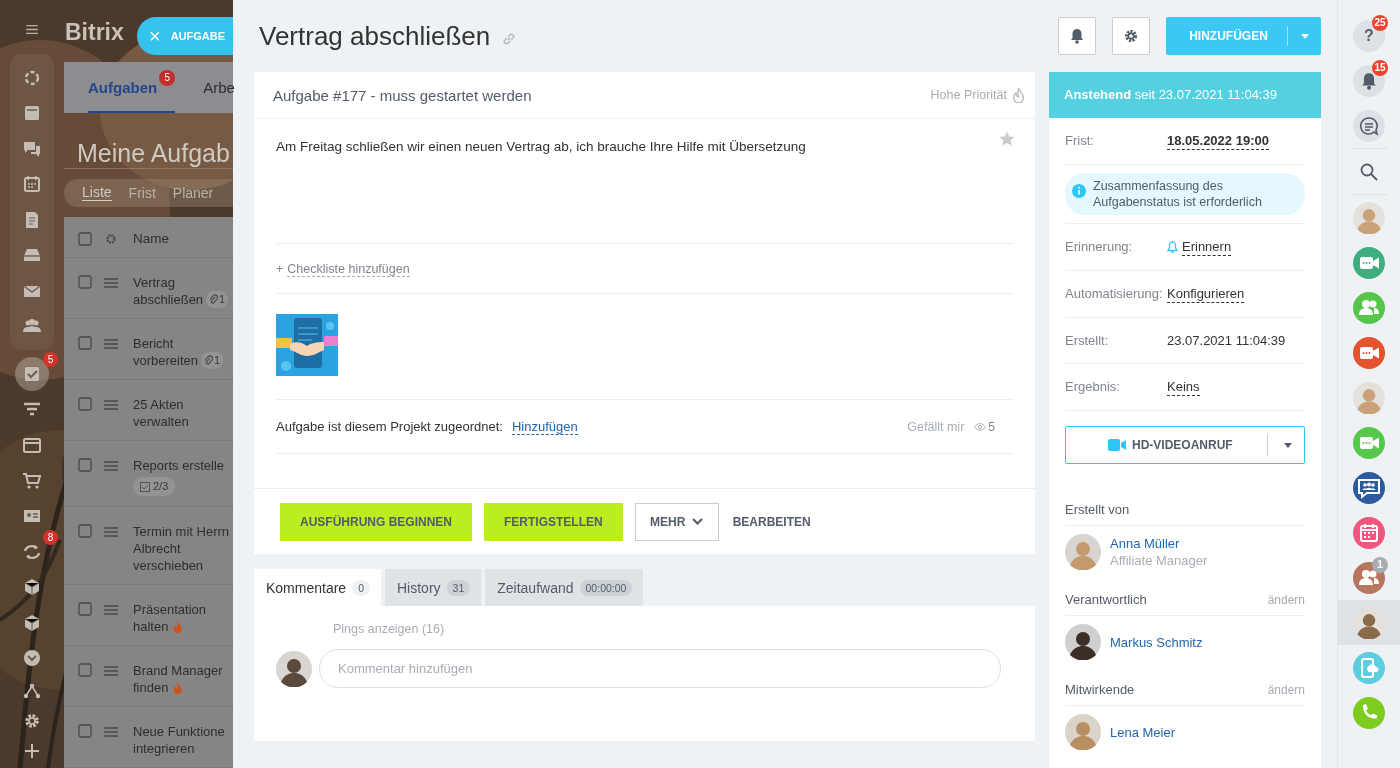 The width and height of the screenshot is (1400, 768). Describe the element at coordinates (676, 521) in the screenshot. I see `more-button: MEHR` at that location.